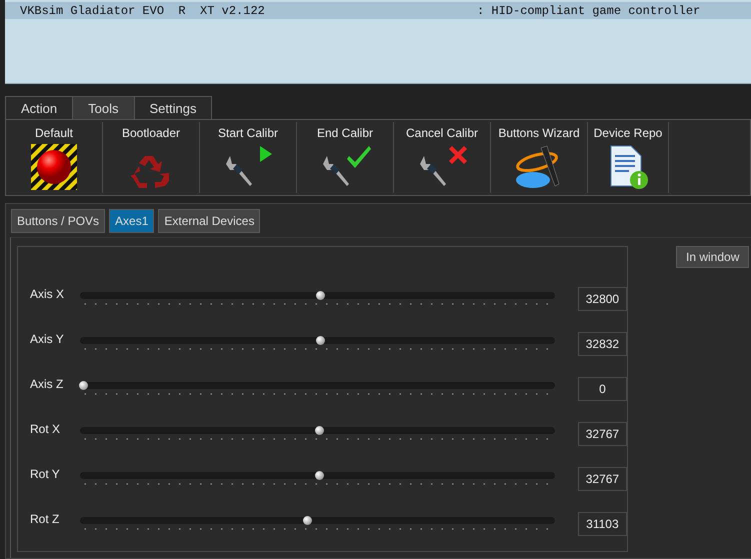 This screenshot has height=559, width=751. Describe the element at coordinates (45, 473) in the screenshot. I see `axis-label: Rot Y` at that location.